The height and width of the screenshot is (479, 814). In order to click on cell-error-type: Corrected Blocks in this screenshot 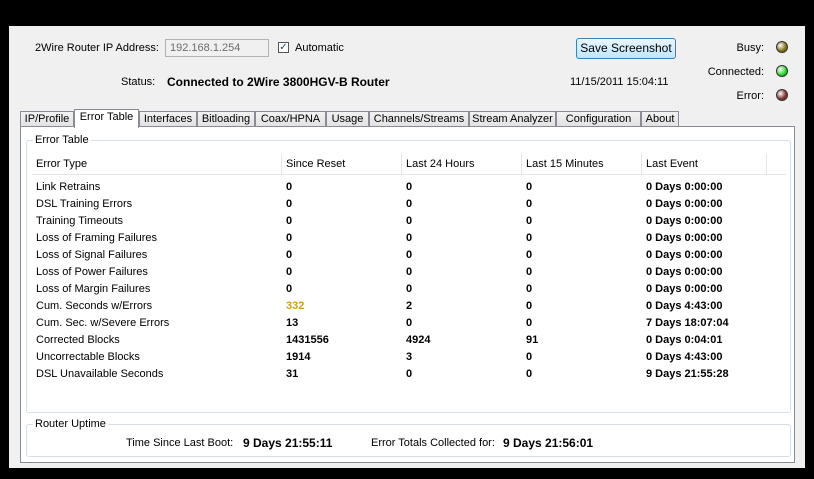, I will do `click(78, 340)`.